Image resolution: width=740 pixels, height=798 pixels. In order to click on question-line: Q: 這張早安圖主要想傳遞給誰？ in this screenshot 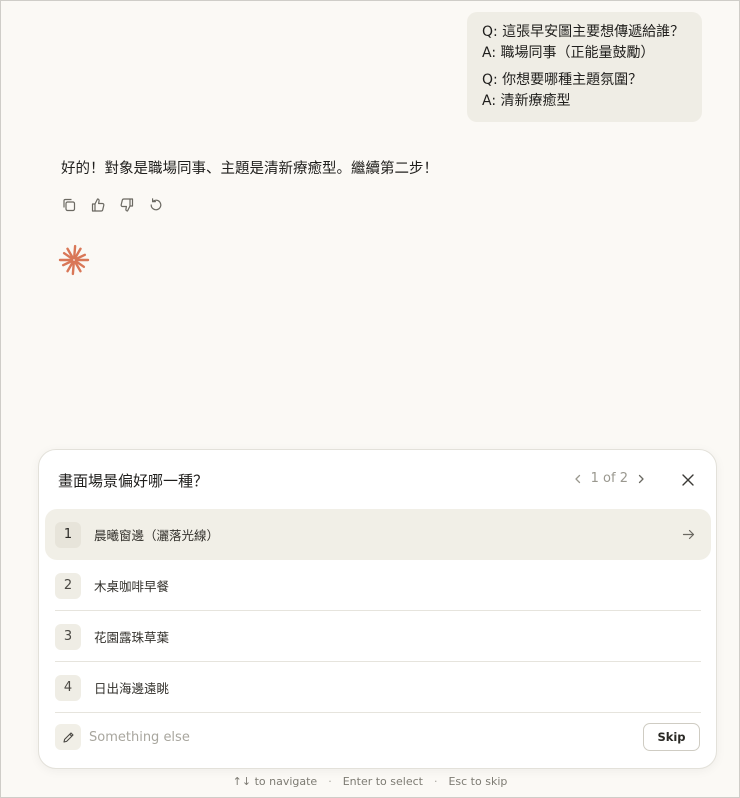, I will do `click(583, 32)`.